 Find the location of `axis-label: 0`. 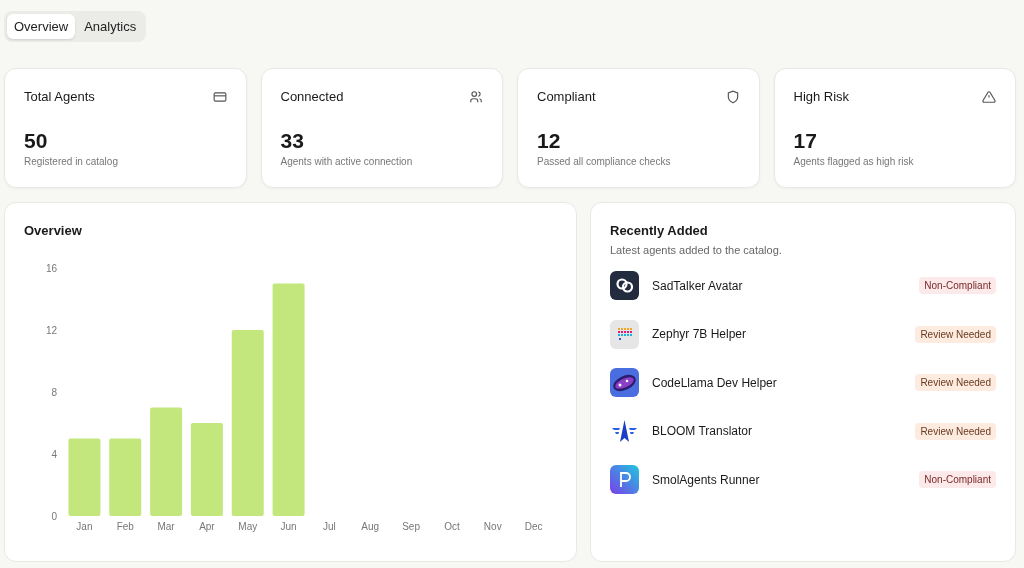

axis-label: 0 is located at coordinates (54, 516).